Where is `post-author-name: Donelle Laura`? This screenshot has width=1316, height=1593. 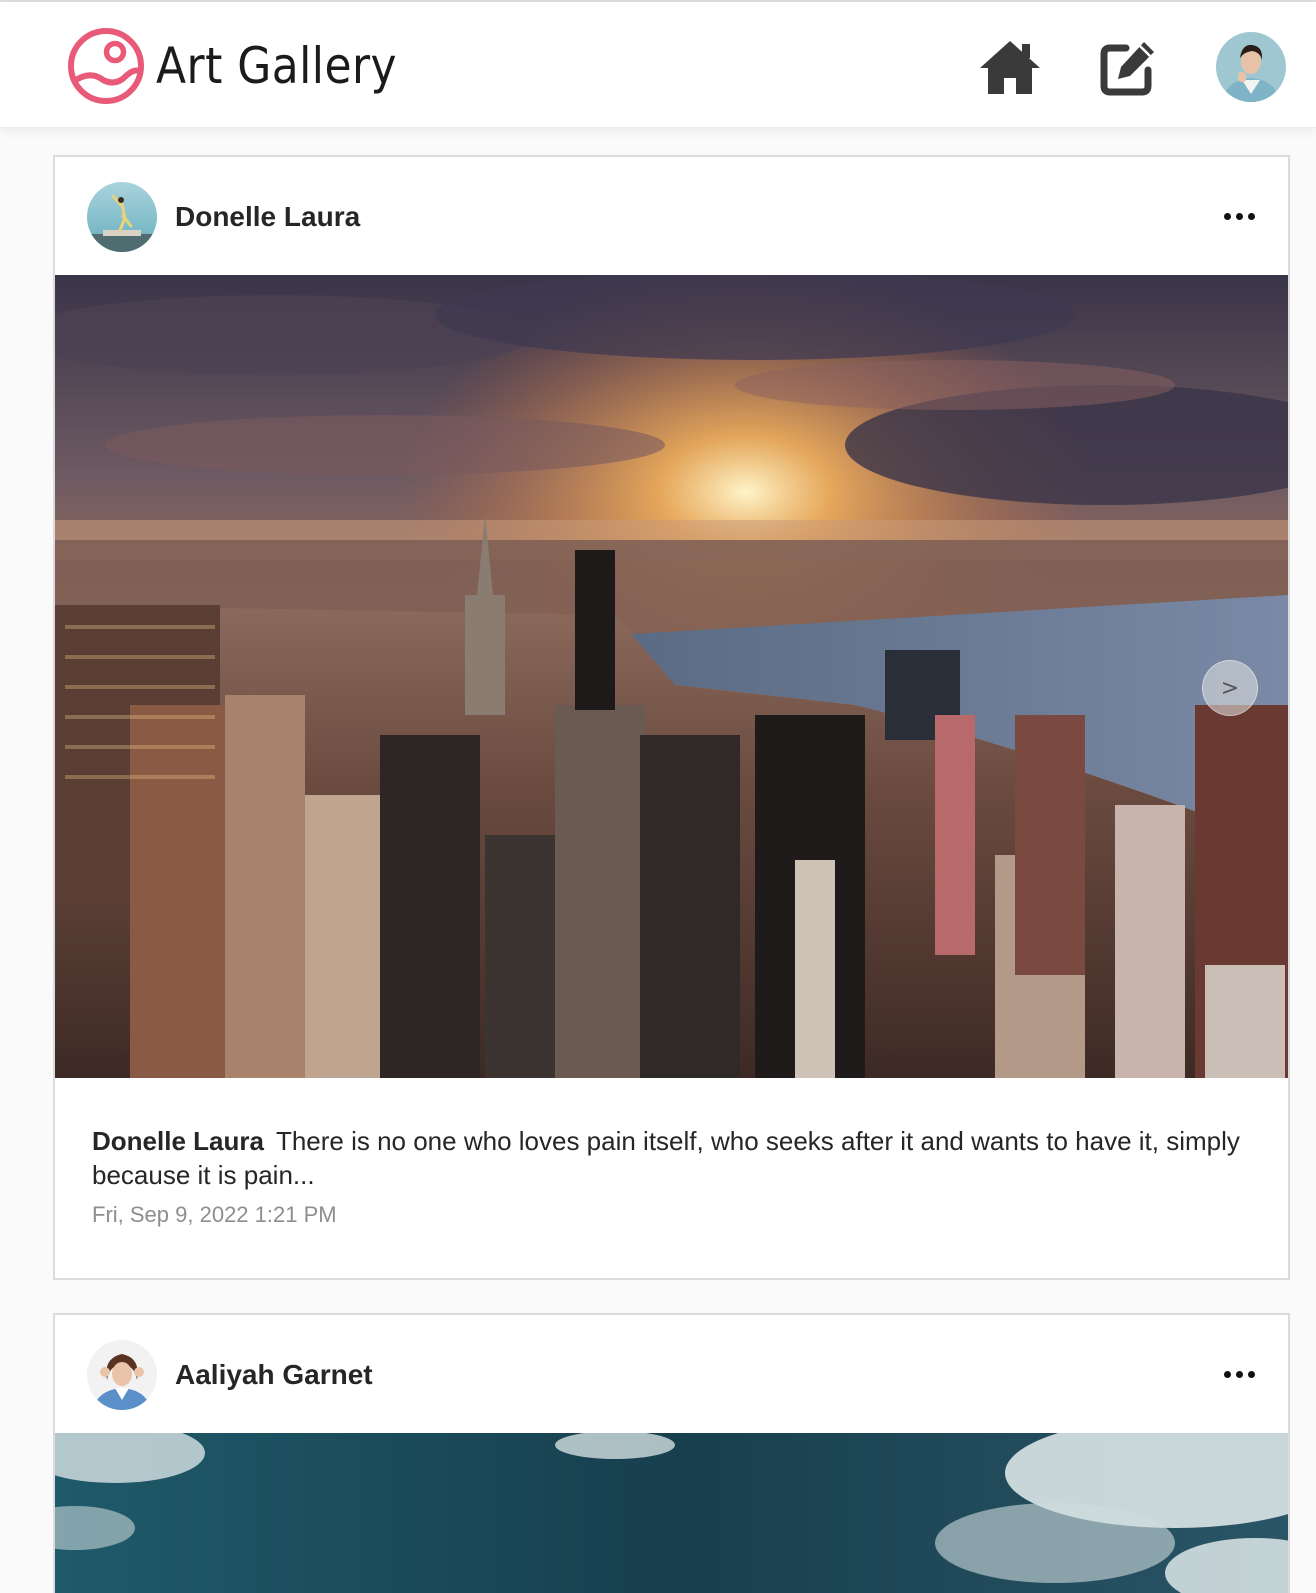
post-author-name: Donelle Laura is located at coordinates (267, 217).